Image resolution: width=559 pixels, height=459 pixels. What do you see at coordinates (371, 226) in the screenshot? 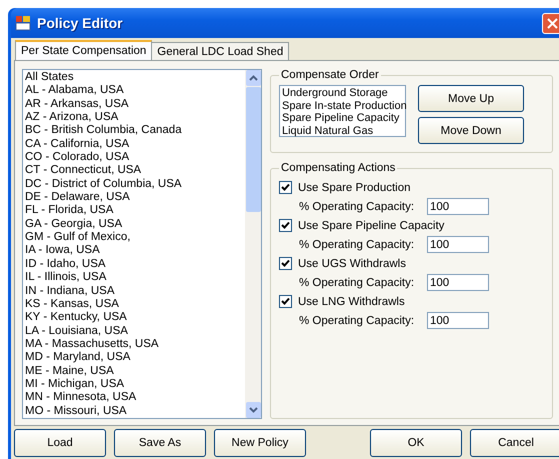
I see `checkbox-label: Use Spare Pipeline Capacity` at bounding box center [371, 226].